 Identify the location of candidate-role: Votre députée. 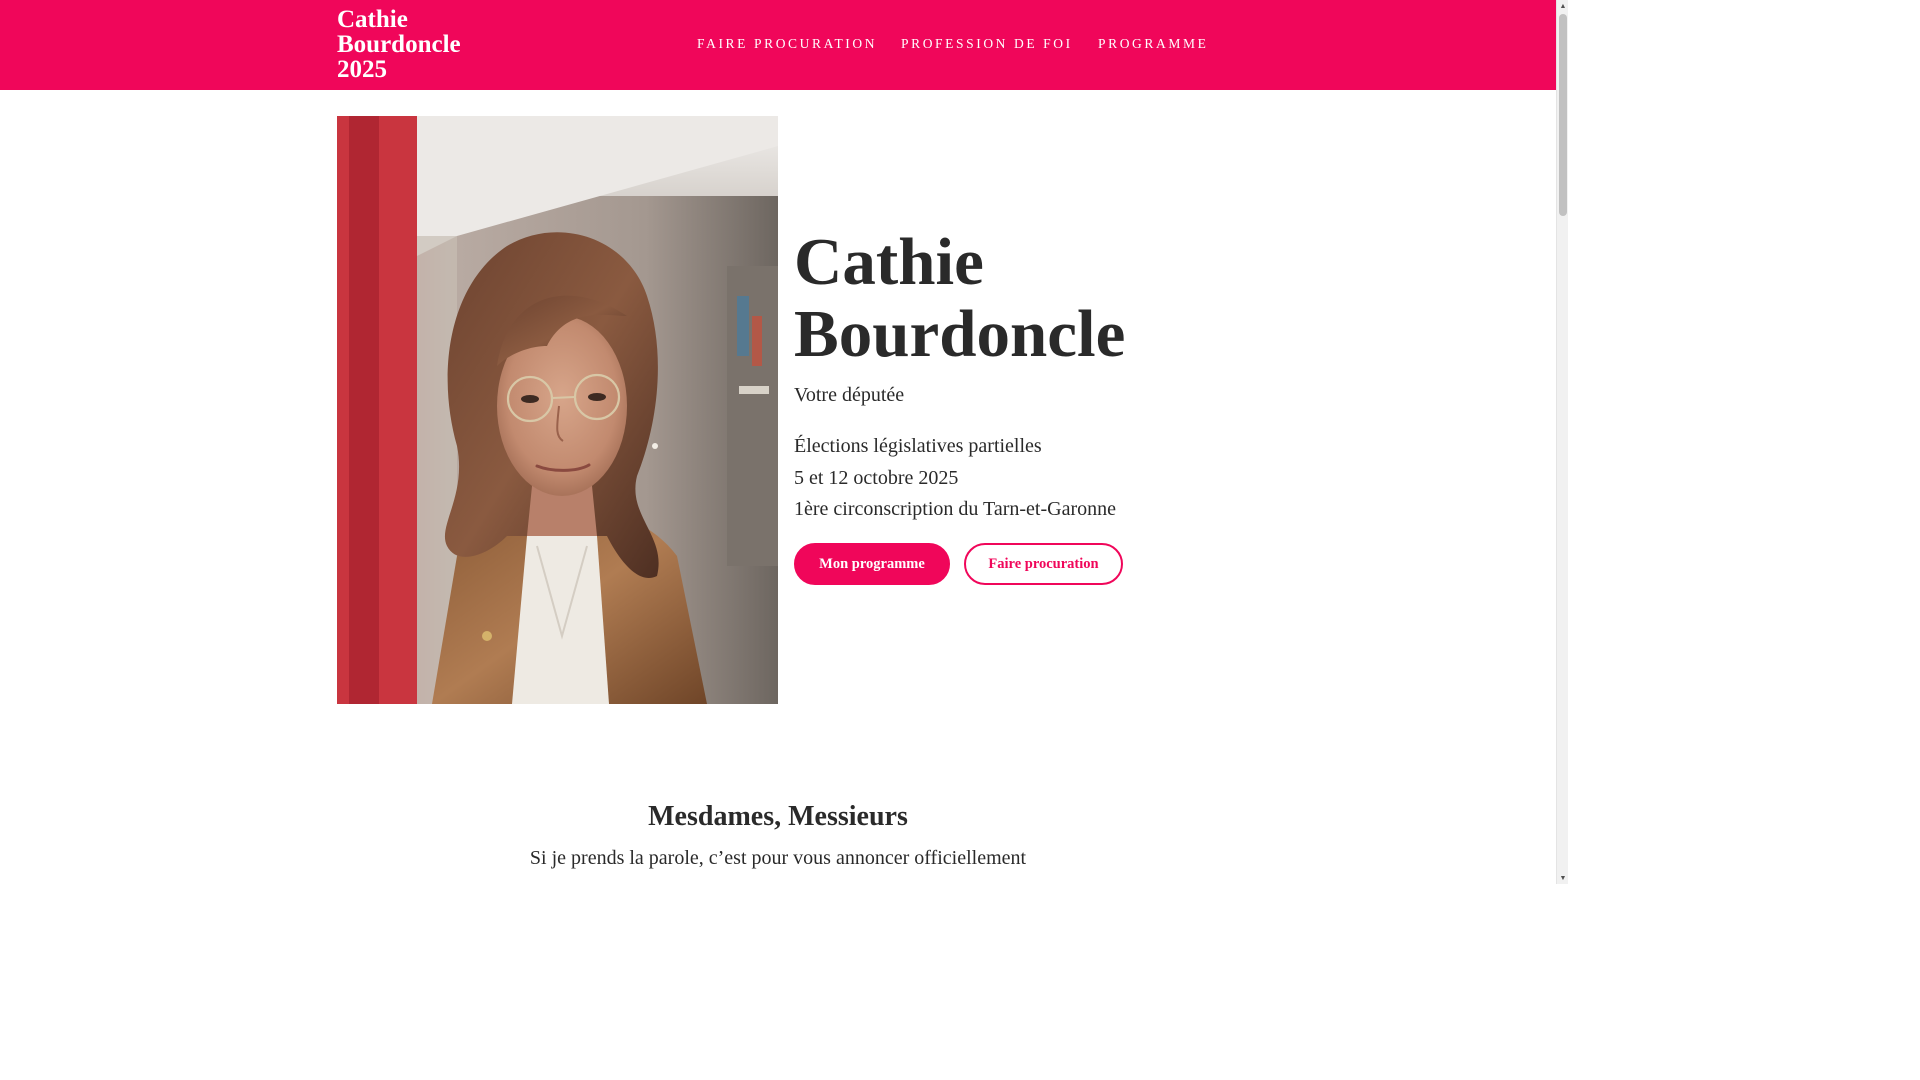
(849, 395).